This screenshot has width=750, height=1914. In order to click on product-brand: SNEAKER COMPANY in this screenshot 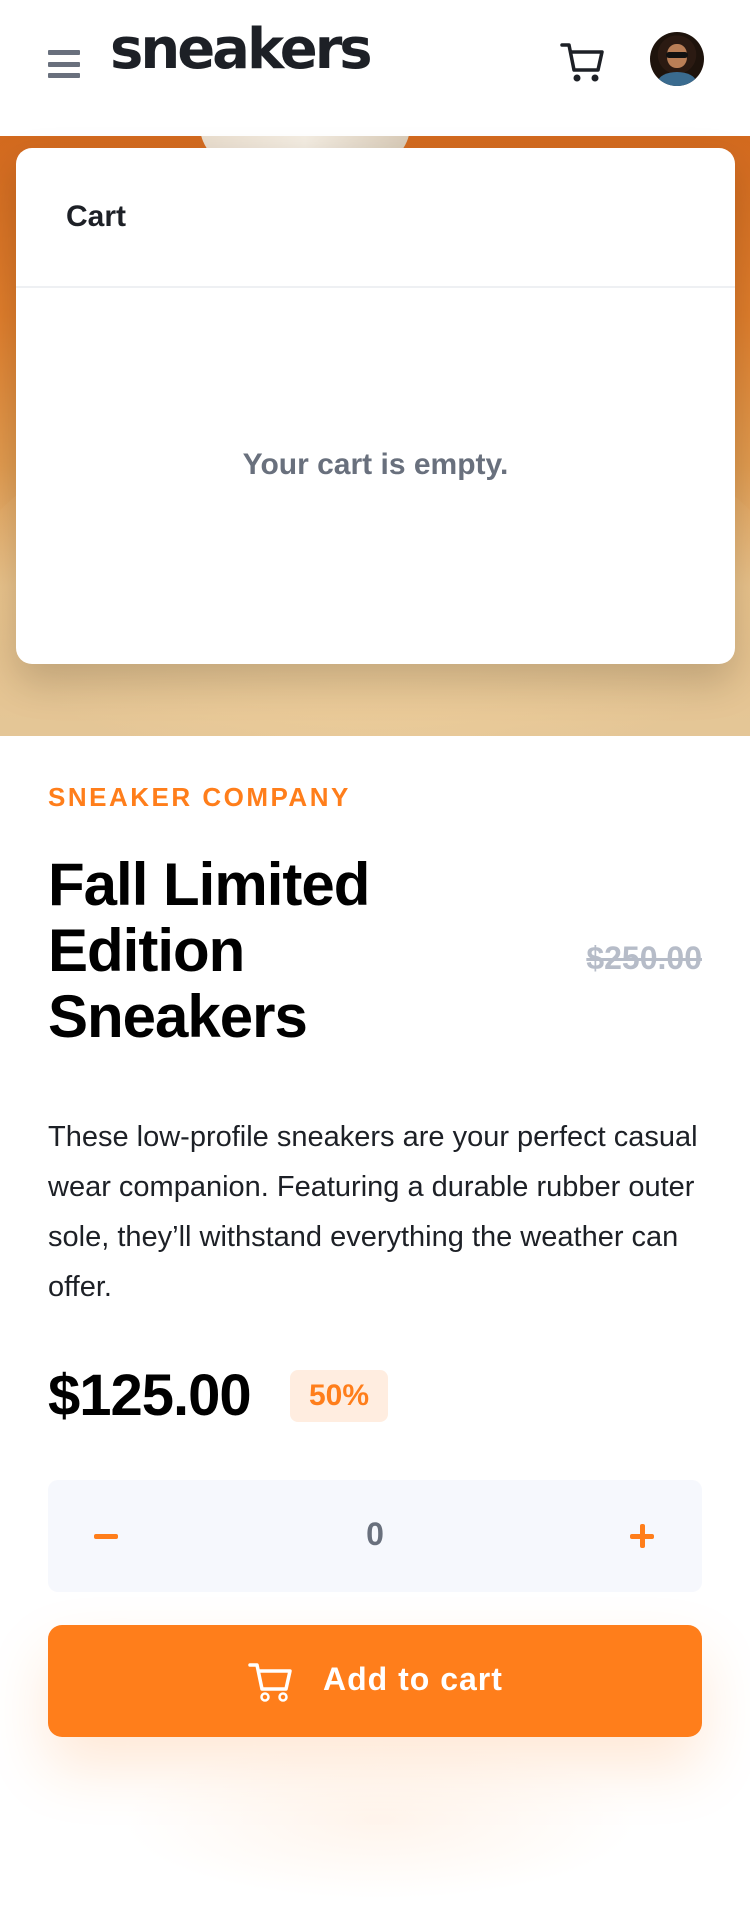, I will do `click(199, 797)`.